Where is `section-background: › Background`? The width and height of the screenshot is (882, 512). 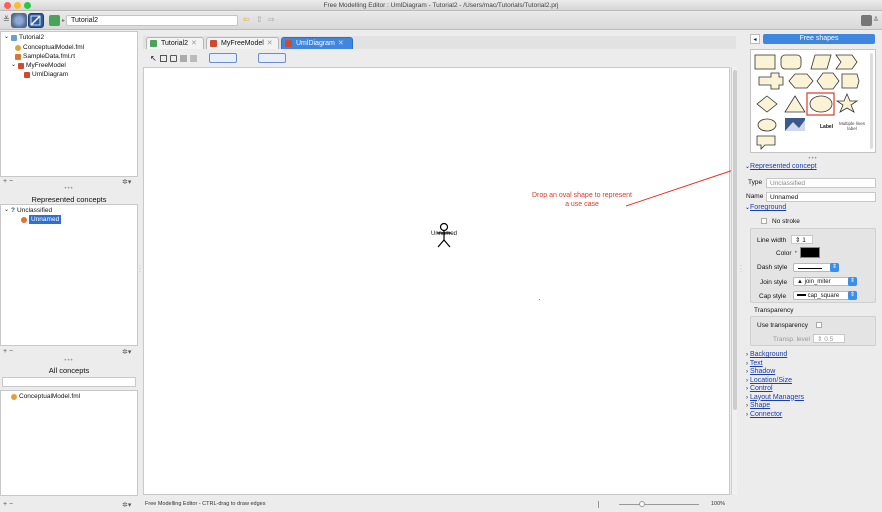 section-background: › Background is located at coordinates (775, 355).